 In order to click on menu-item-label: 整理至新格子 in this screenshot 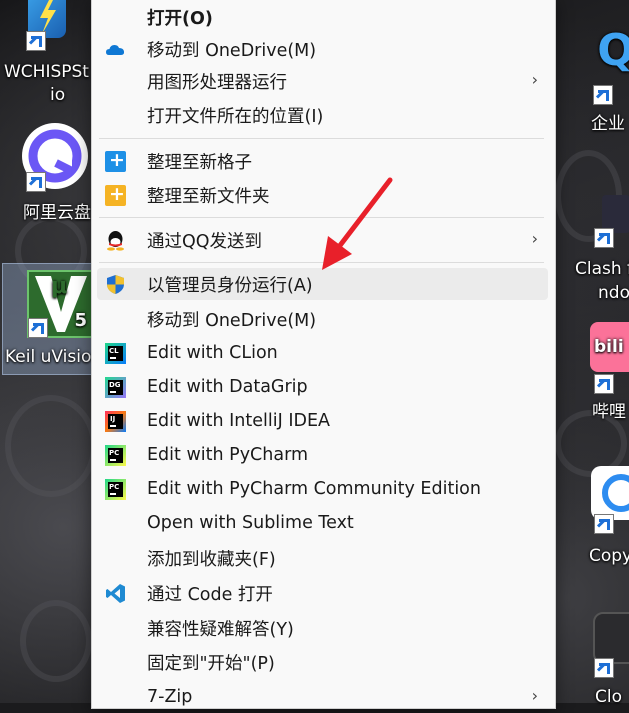, I will do `click(199, 162)`.